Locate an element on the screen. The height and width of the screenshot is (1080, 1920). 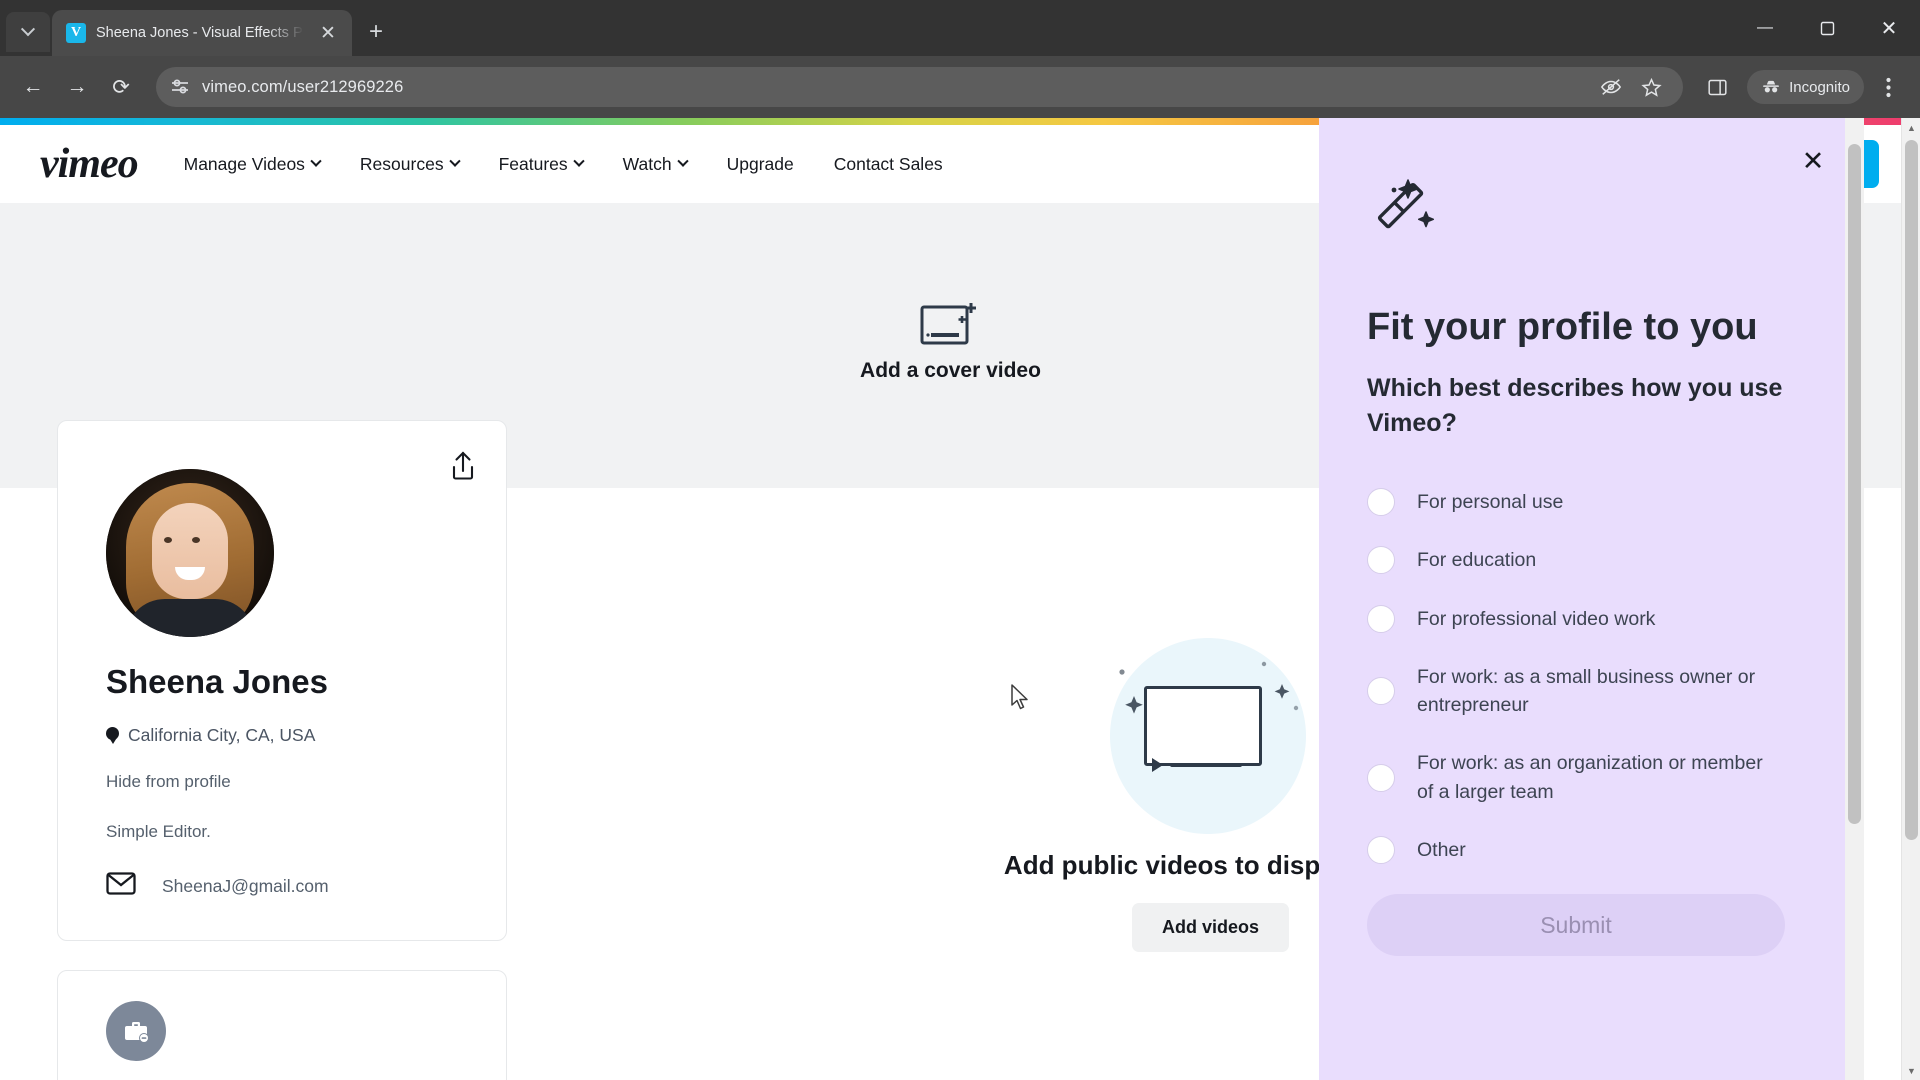
eye-off-icon is located at coordinates (1611, 87).